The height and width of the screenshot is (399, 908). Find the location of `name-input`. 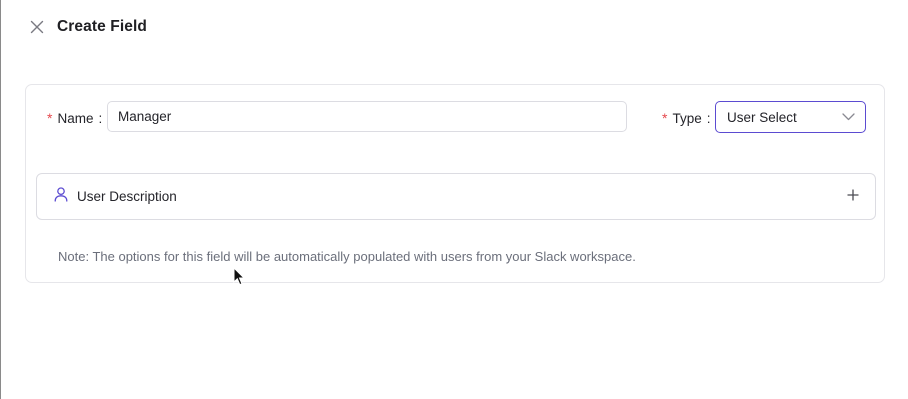

name-input is located at coordinates (367, 116).